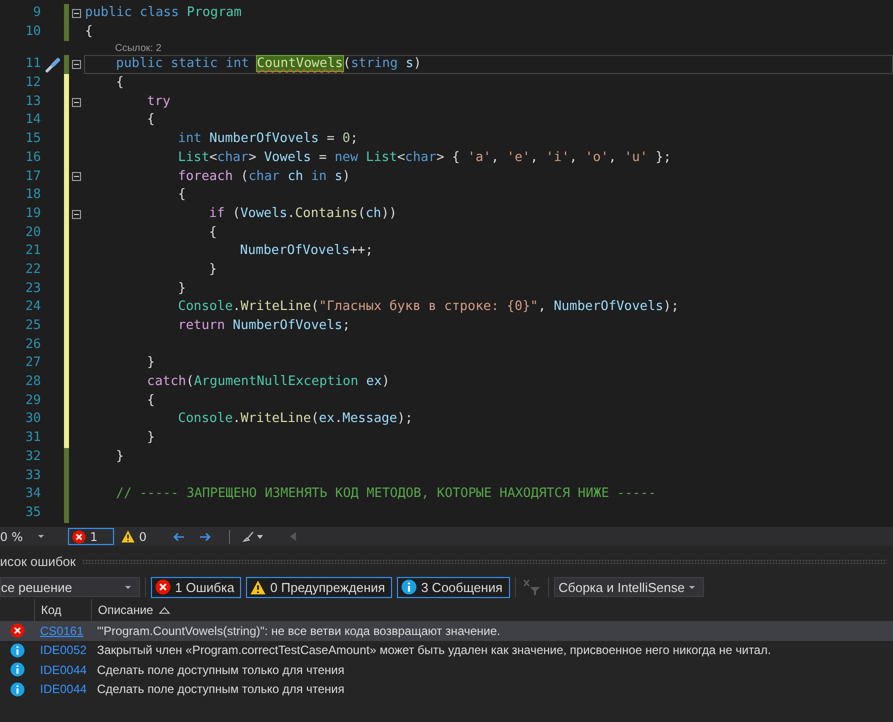 The image size is (893, 722). I want to click on screwdriver-icon, so click(52, 64).